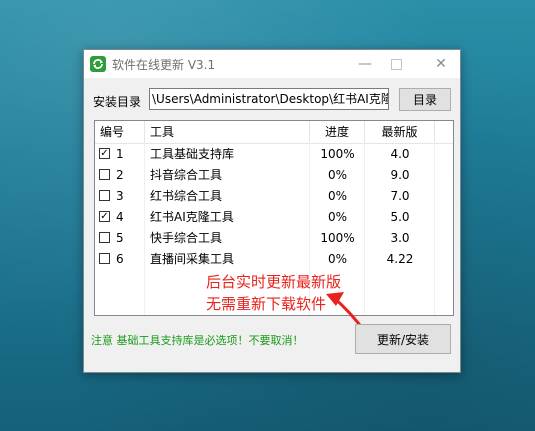 Image resolution: width=535 pixels, height=431 pixels. I want to click on close-button: ✕, so click(441, 64).